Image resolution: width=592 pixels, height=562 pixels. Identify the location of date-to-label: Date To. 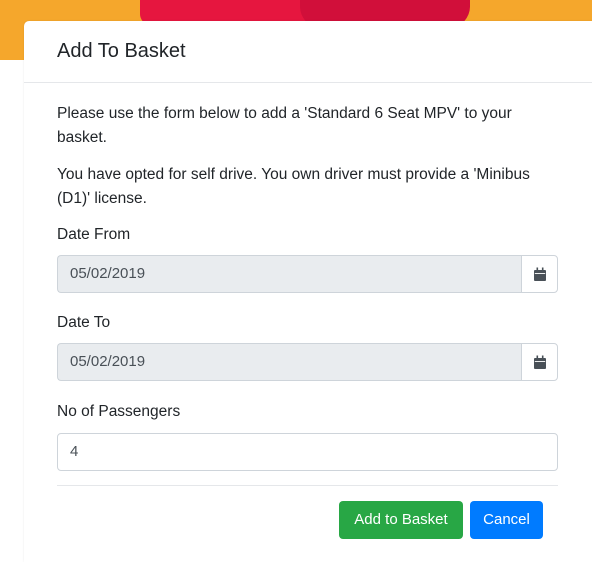
(84, 322).